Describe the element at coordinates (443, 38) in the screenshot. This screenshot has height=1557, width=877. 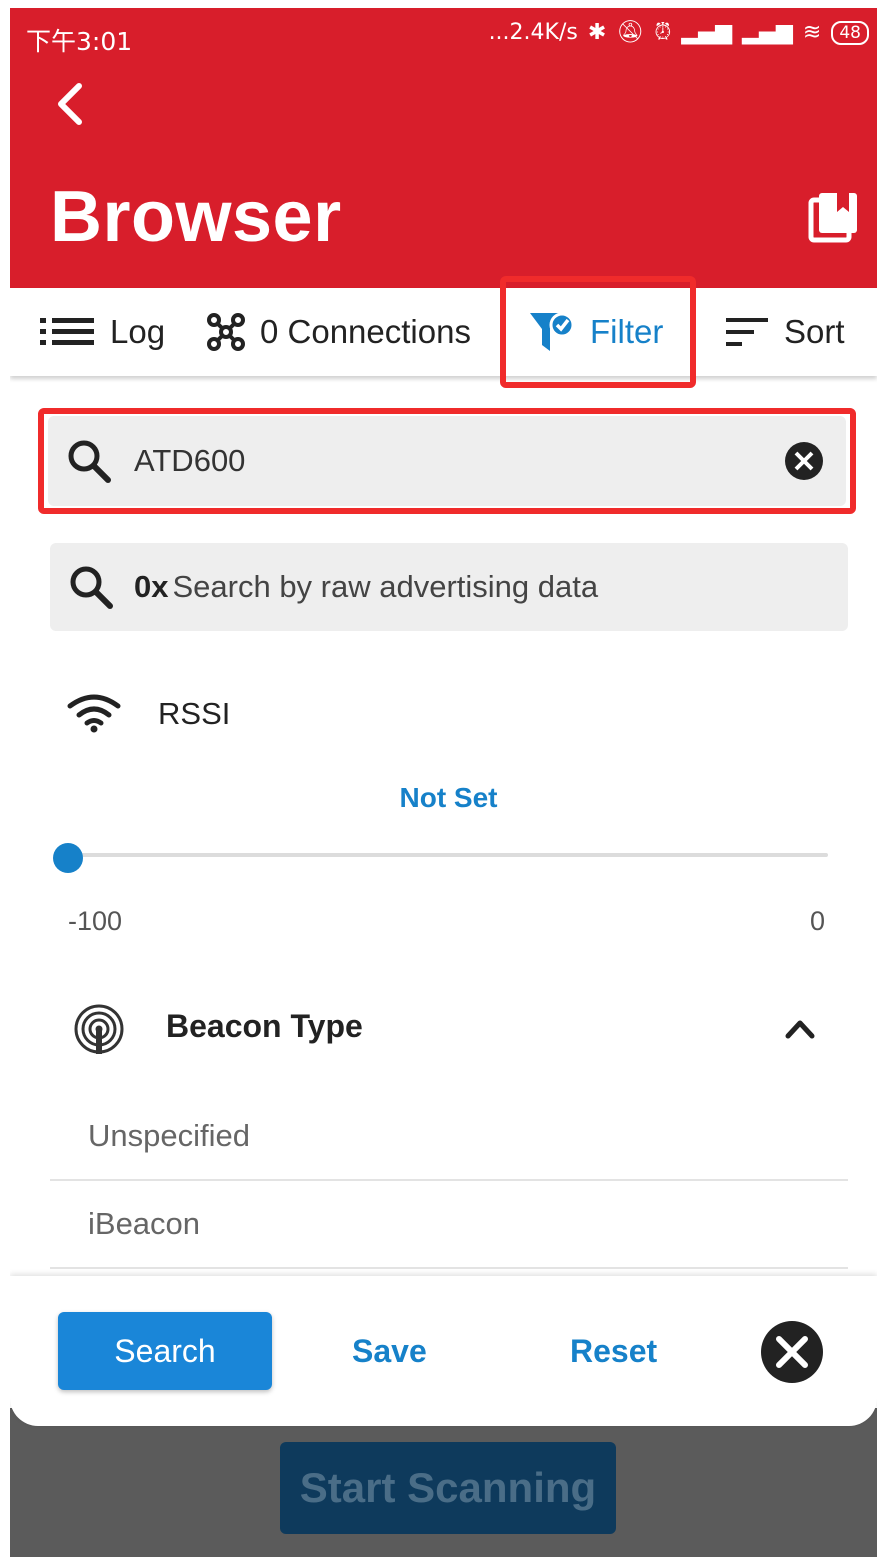
I see `status-bar: 下午3:01 ...2.4K/s ✱ 🔕︎ ⏰︎ ▂▄▆ ▂▄▆ ≋ 48` at that location.